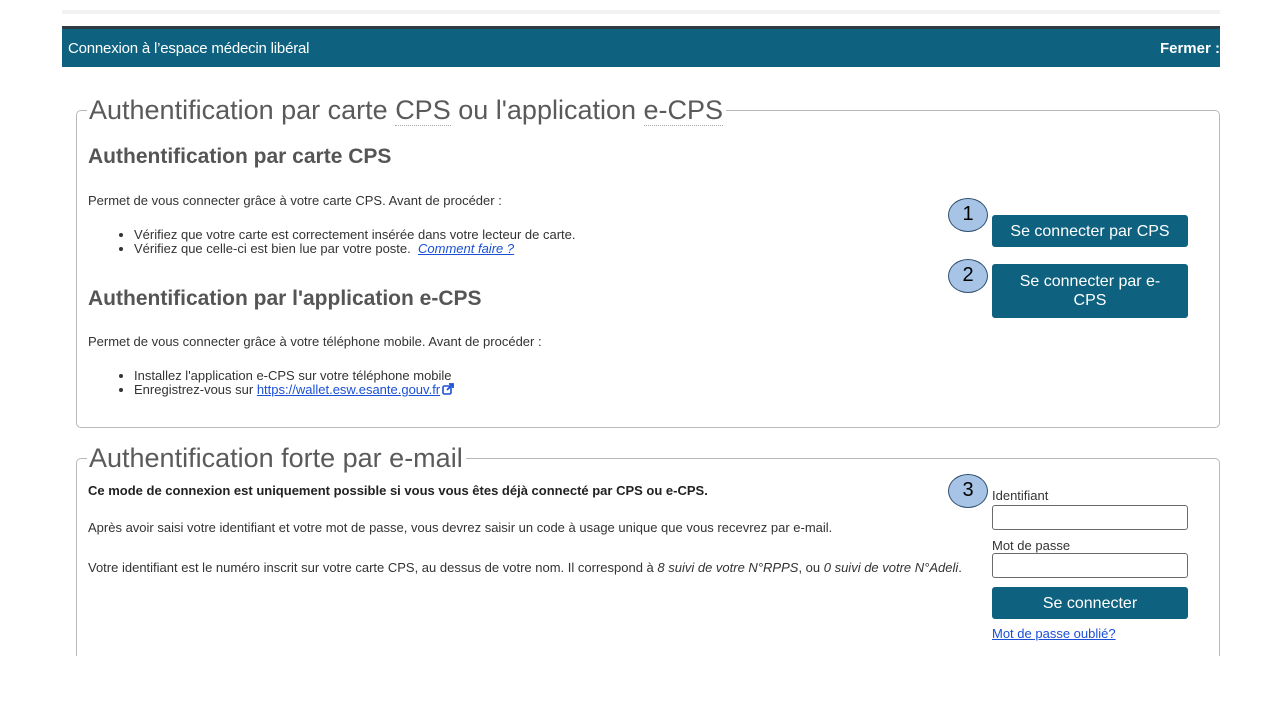 The image size is (1280, 720). What do you see at coordinates (189, 48) in the screenshot?
I see `window-title: Connexion à l’espace médecin libéral` at bounding box center [189, 48].